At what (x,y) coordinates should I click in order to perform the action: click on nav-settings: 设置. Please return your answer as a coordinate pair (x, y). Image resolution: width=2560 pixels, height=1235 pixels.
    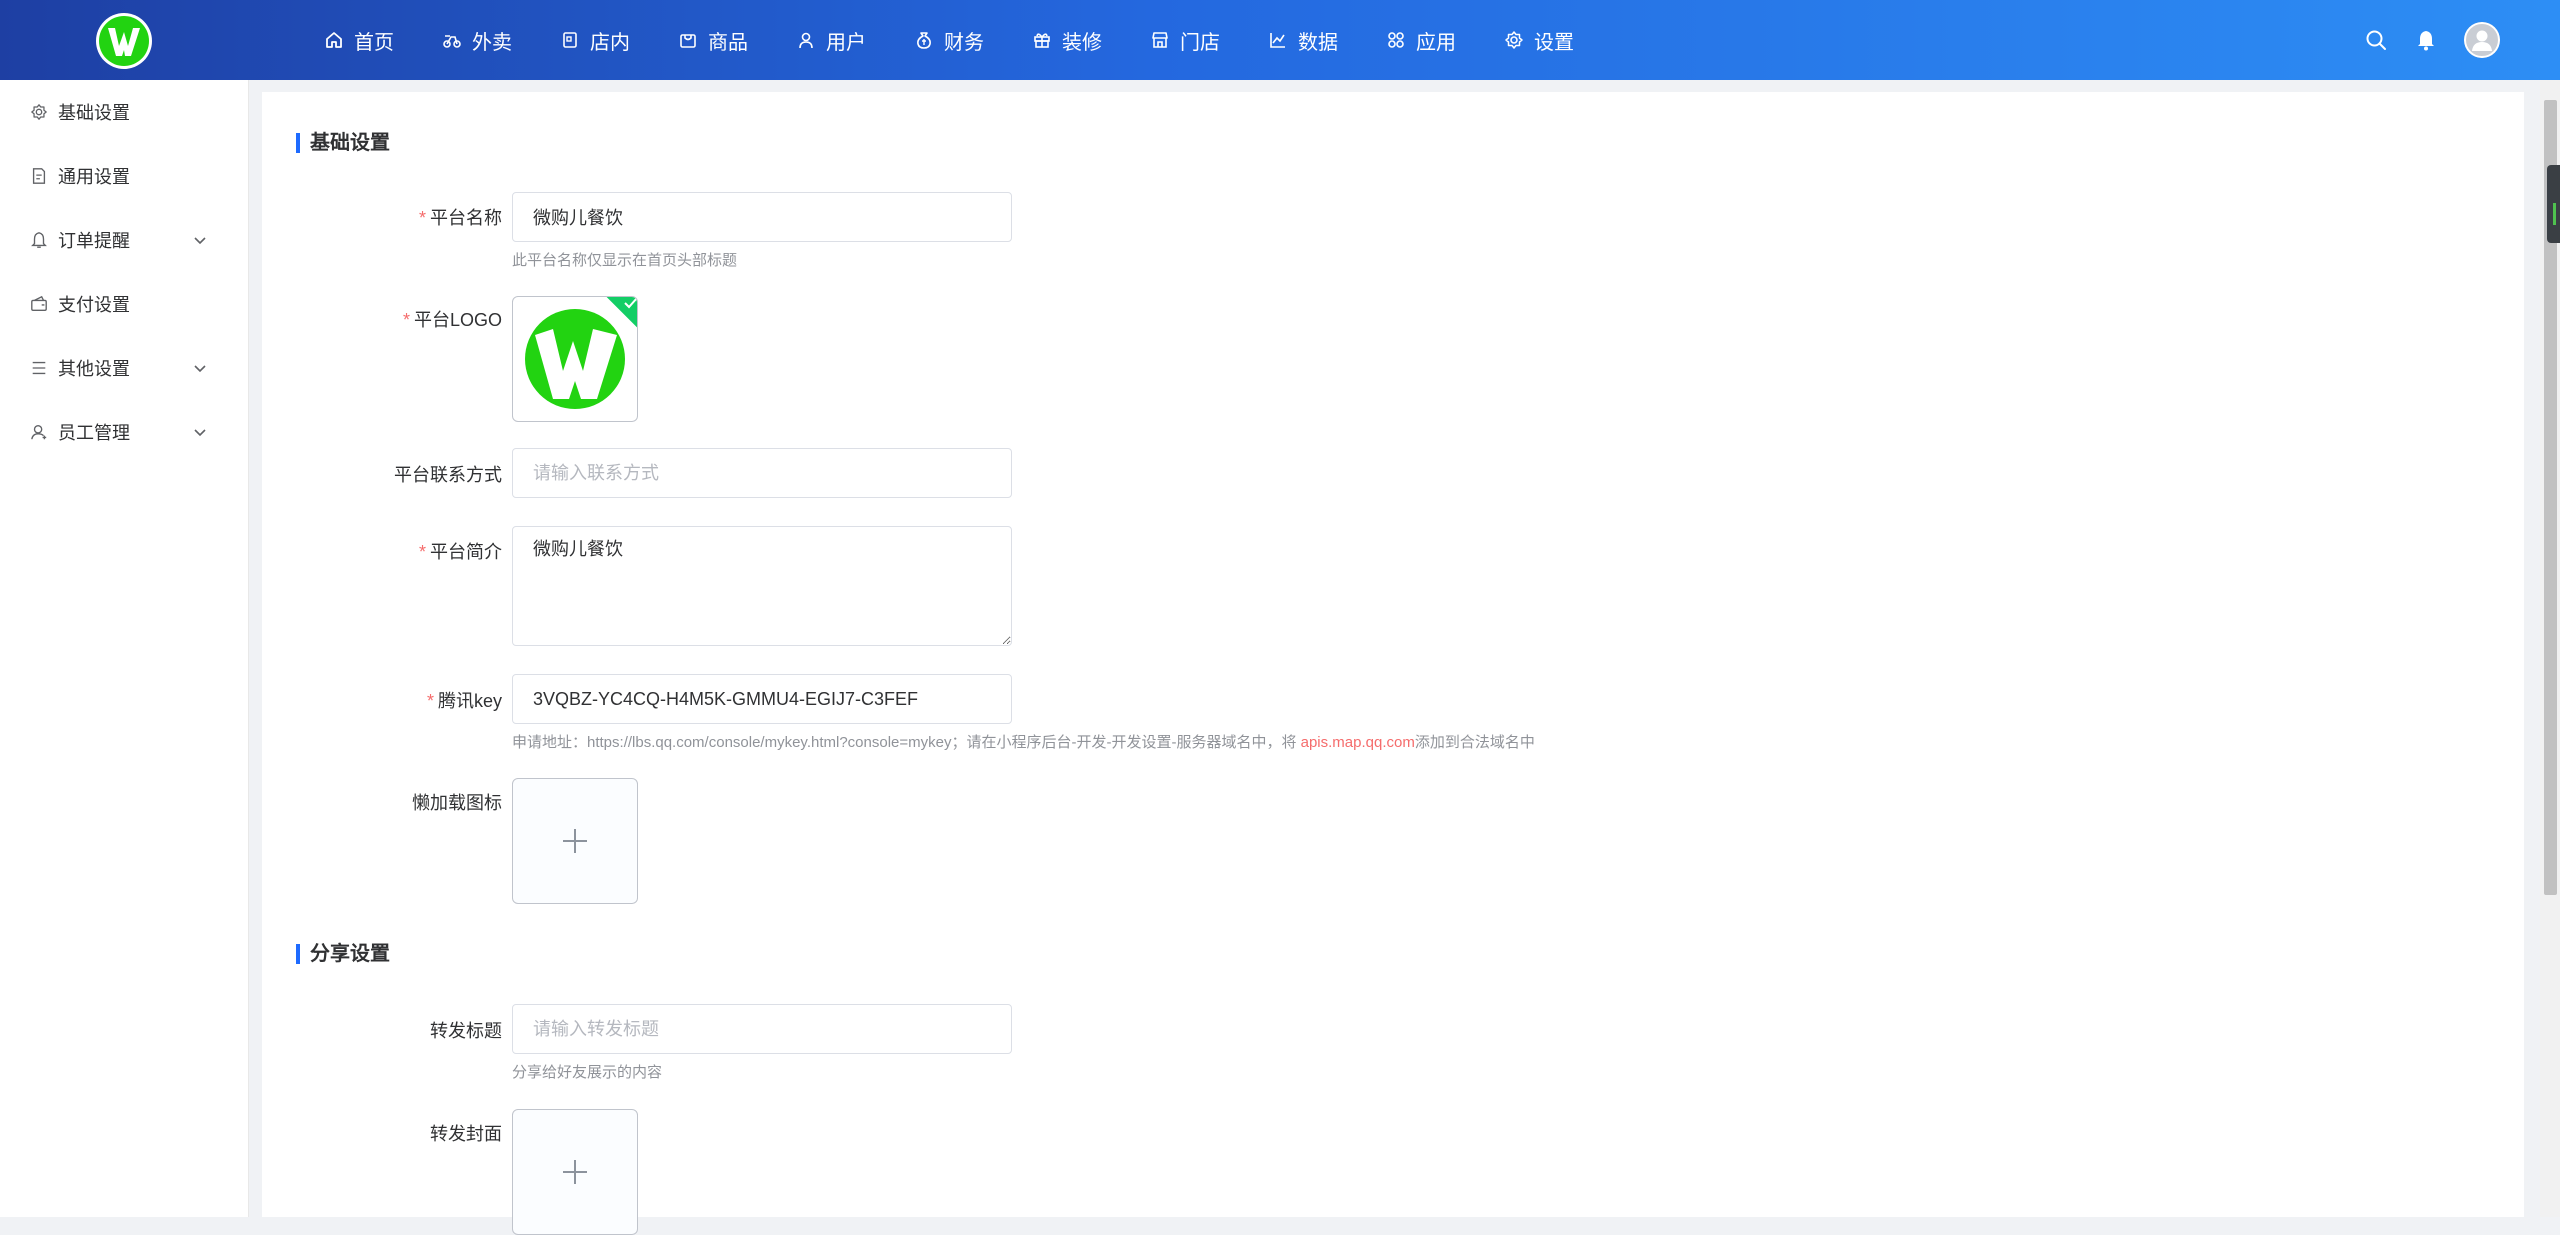
    Looking at the image, I should click on (1539, 40).